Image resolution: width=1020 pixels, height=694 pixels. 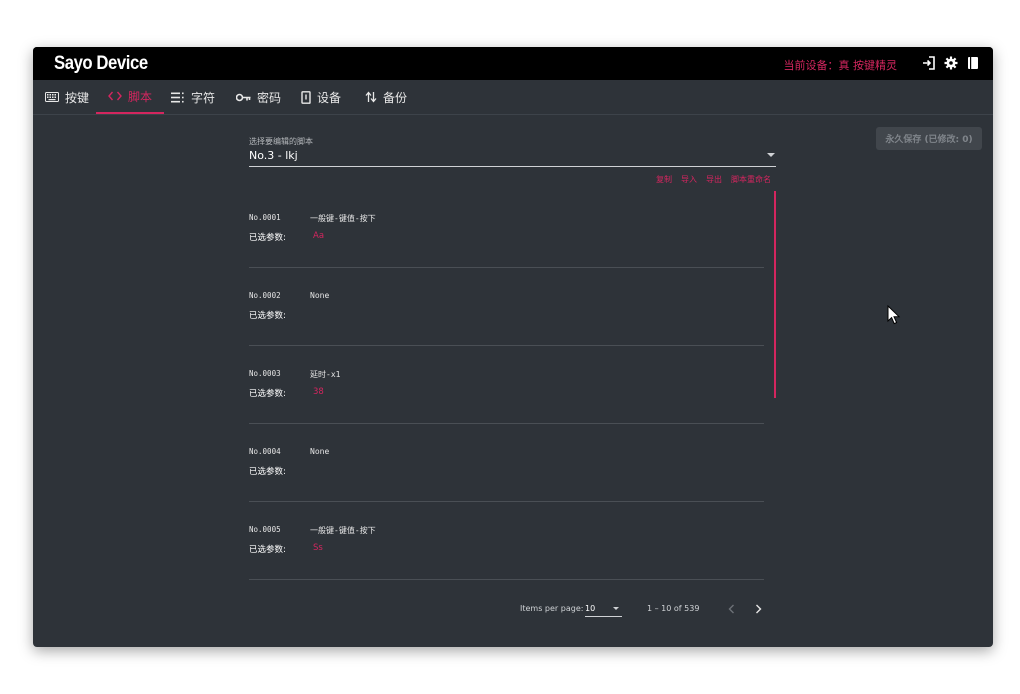 What do you see at coordinates (329, 97) in the screenshot?
I see `tab-device-label: 设备` at bounding box center [329, 97].